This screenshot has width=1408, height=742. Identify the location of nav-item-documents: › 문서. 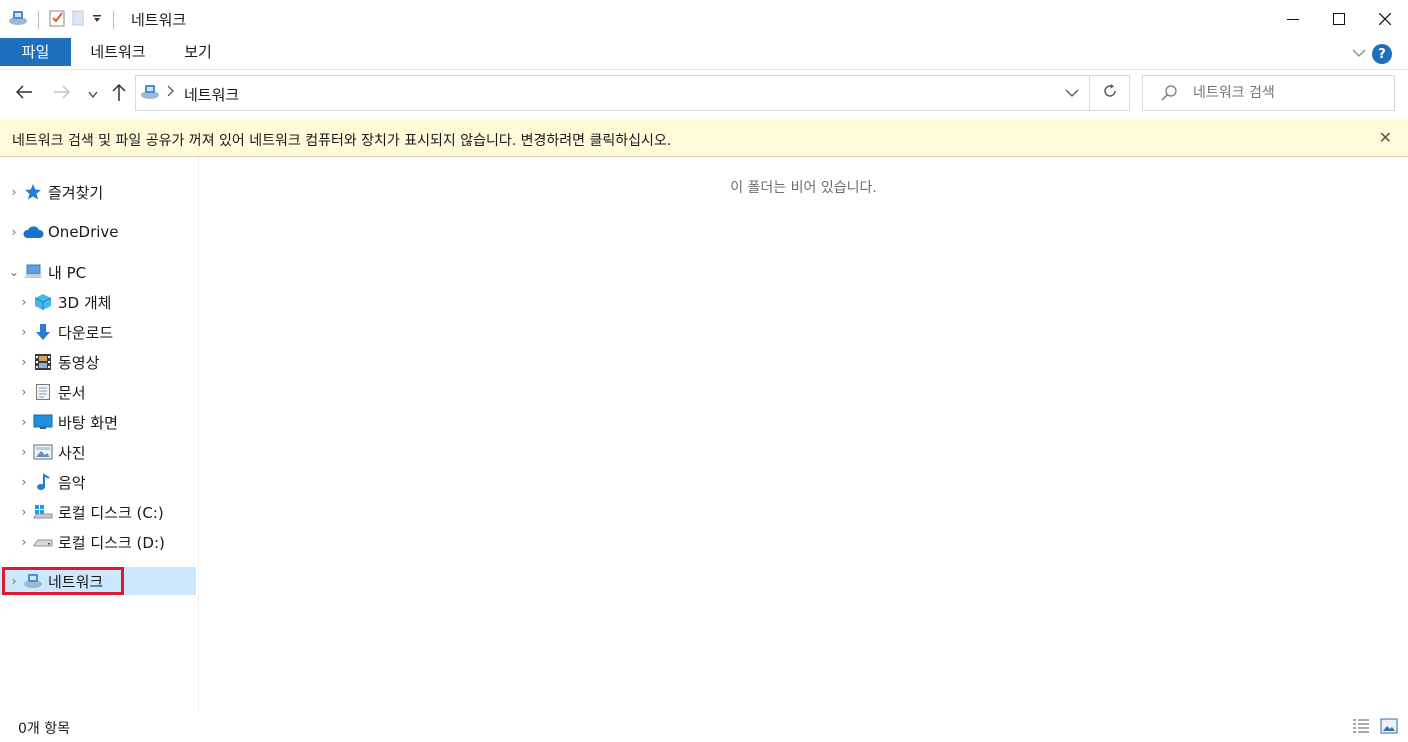
(51, 392).